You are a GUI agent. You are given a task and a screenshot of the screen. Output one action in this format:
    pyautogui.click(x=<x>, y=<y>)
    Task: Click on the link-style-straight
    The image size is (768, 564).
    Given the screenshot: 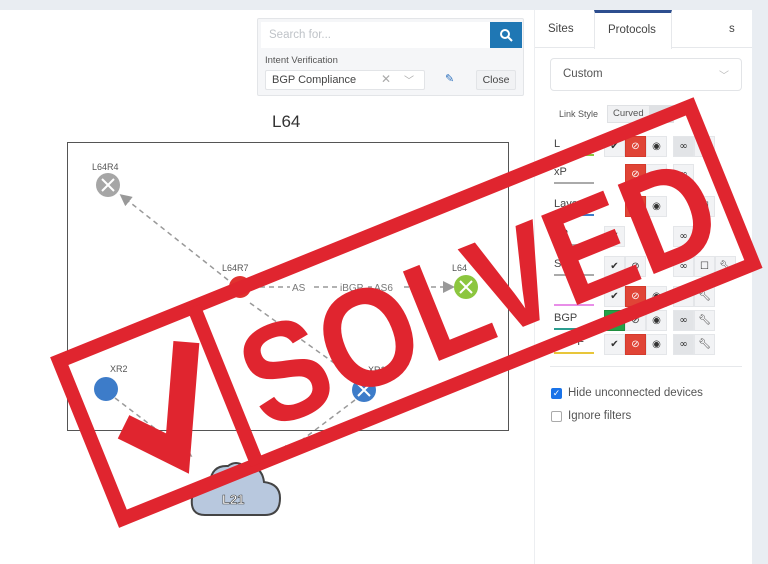 What is the action you would take?
    pyautogui.click(x=662, y=114)
    